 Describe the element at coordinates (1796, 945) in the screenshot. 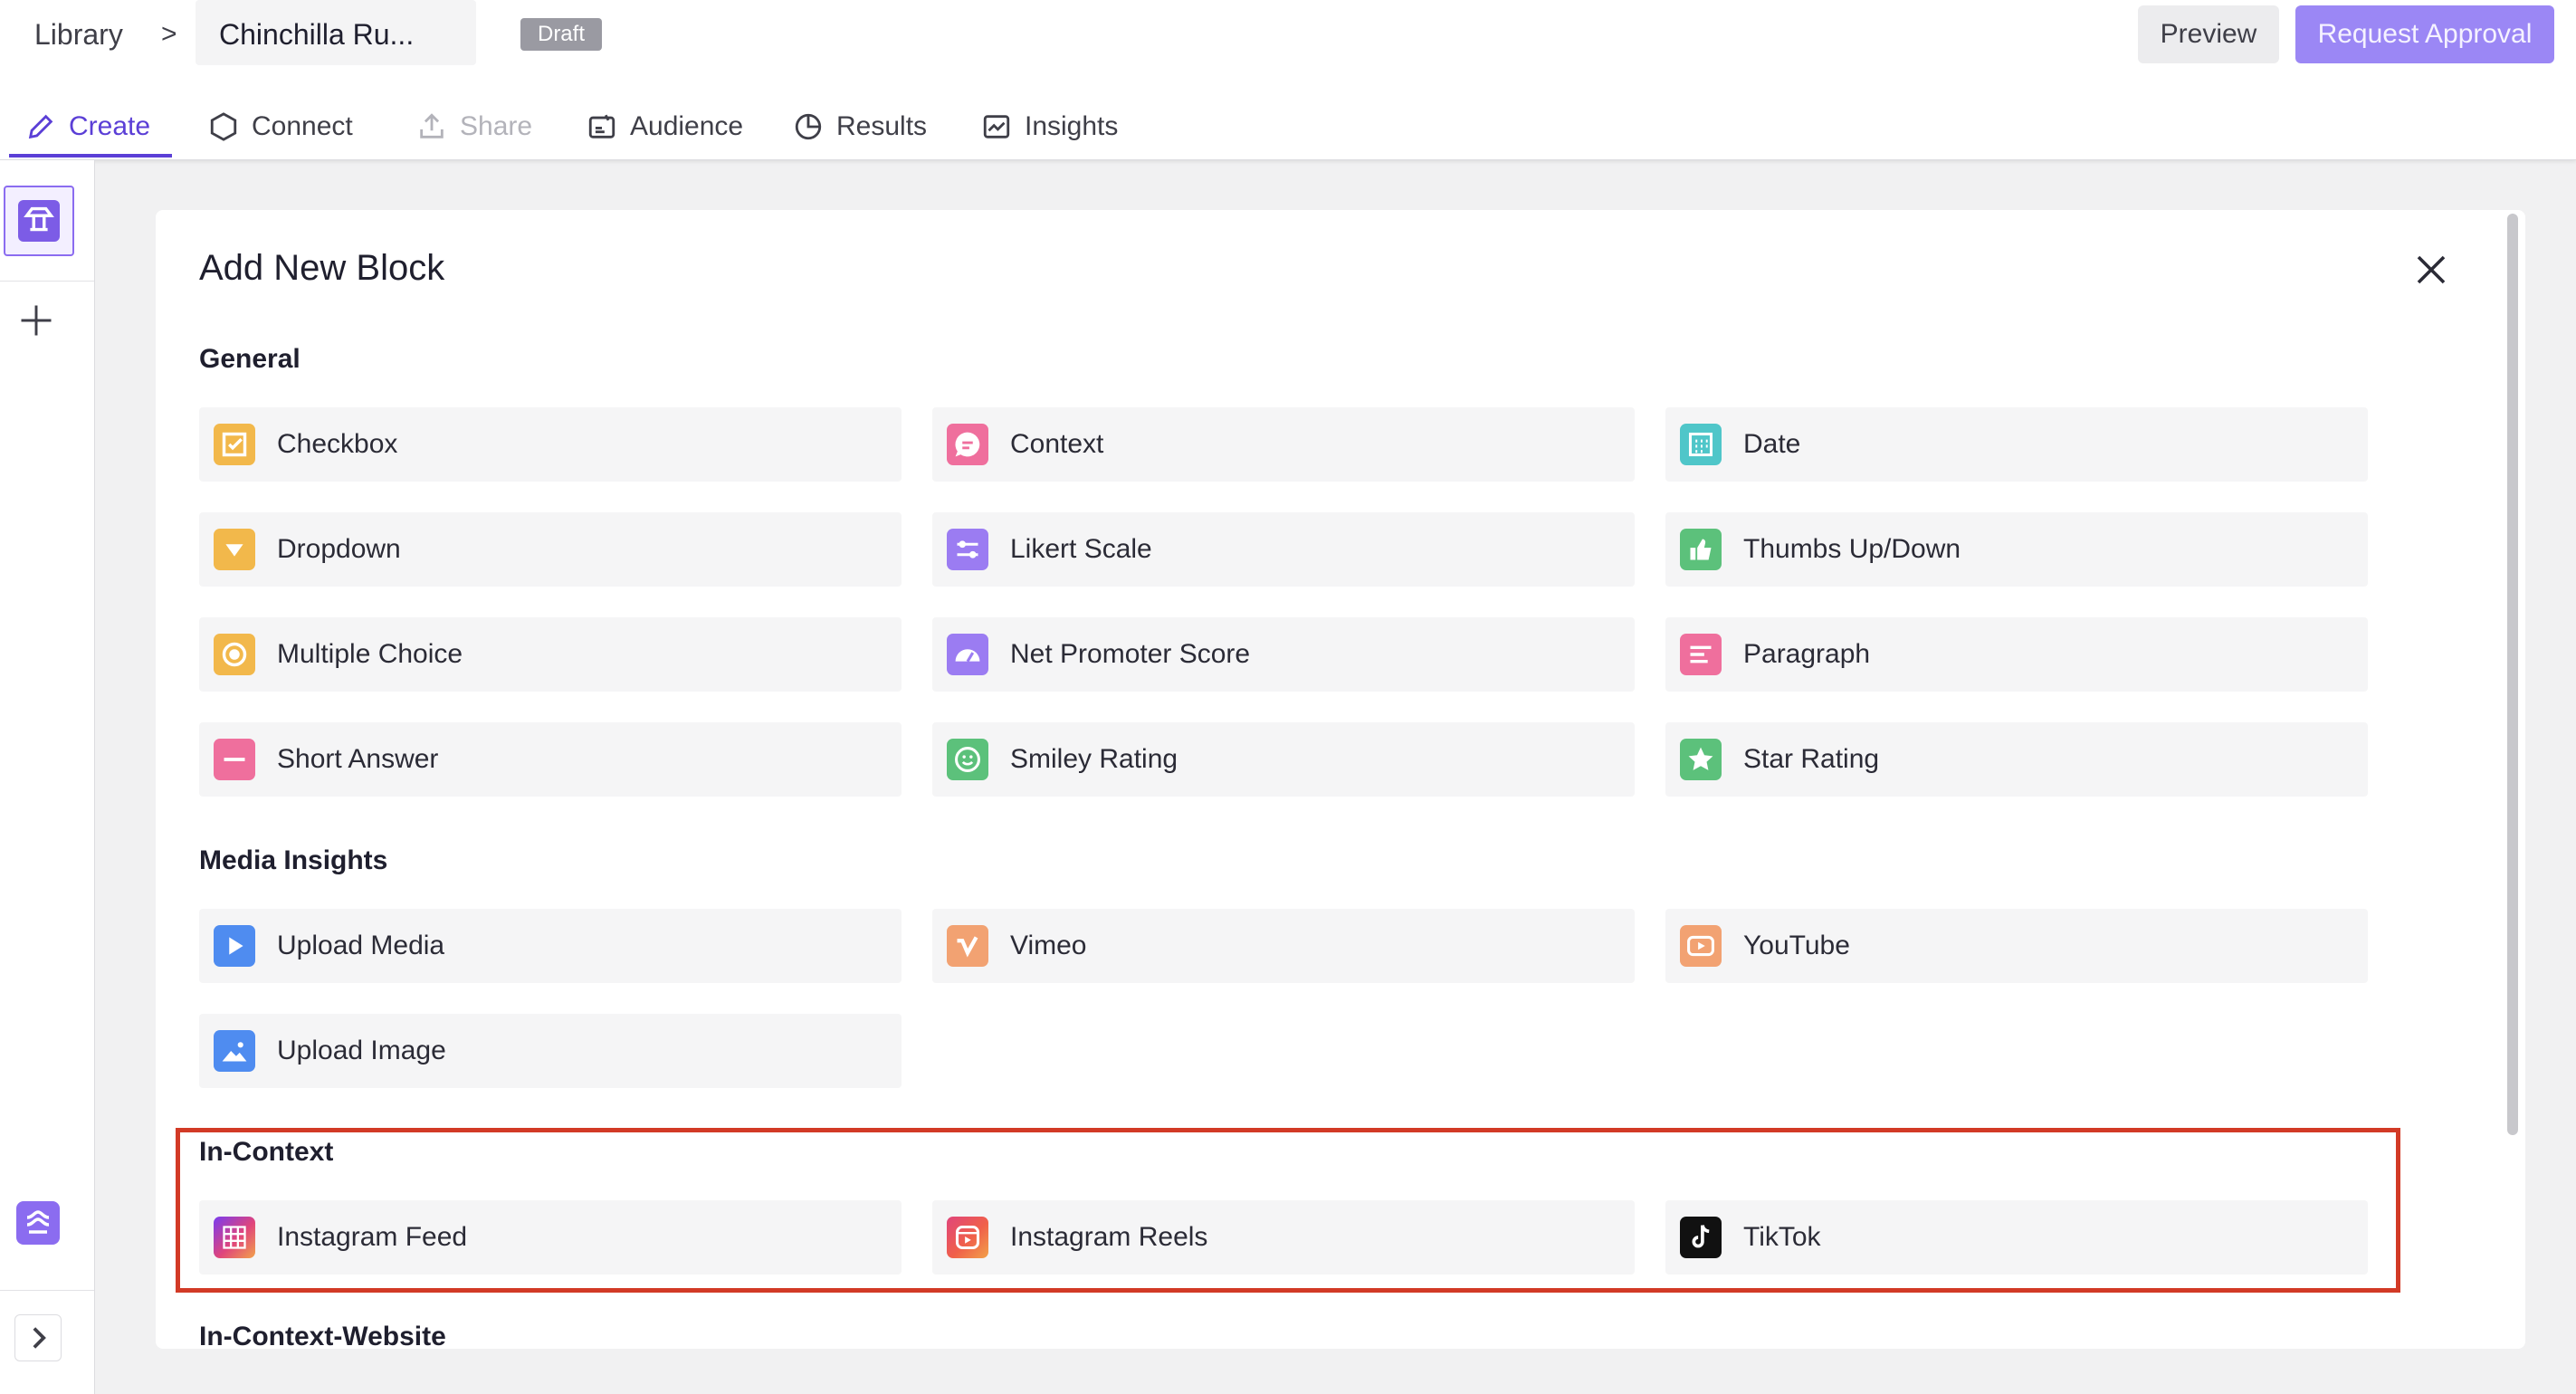

I see `block-label: YouTube` at that location.